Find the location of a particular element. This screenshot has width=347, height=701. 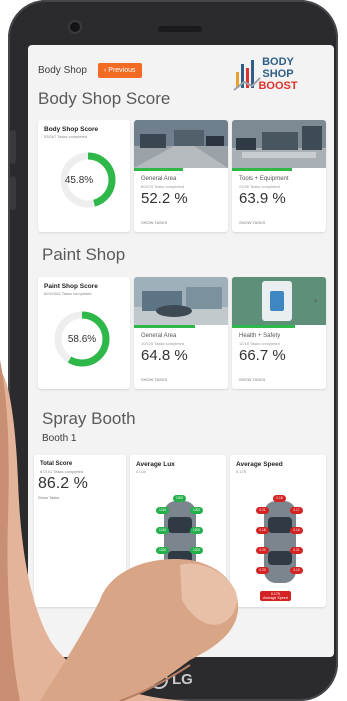

health-safety-label: Health + Safety is located at coordinates (260, 336).